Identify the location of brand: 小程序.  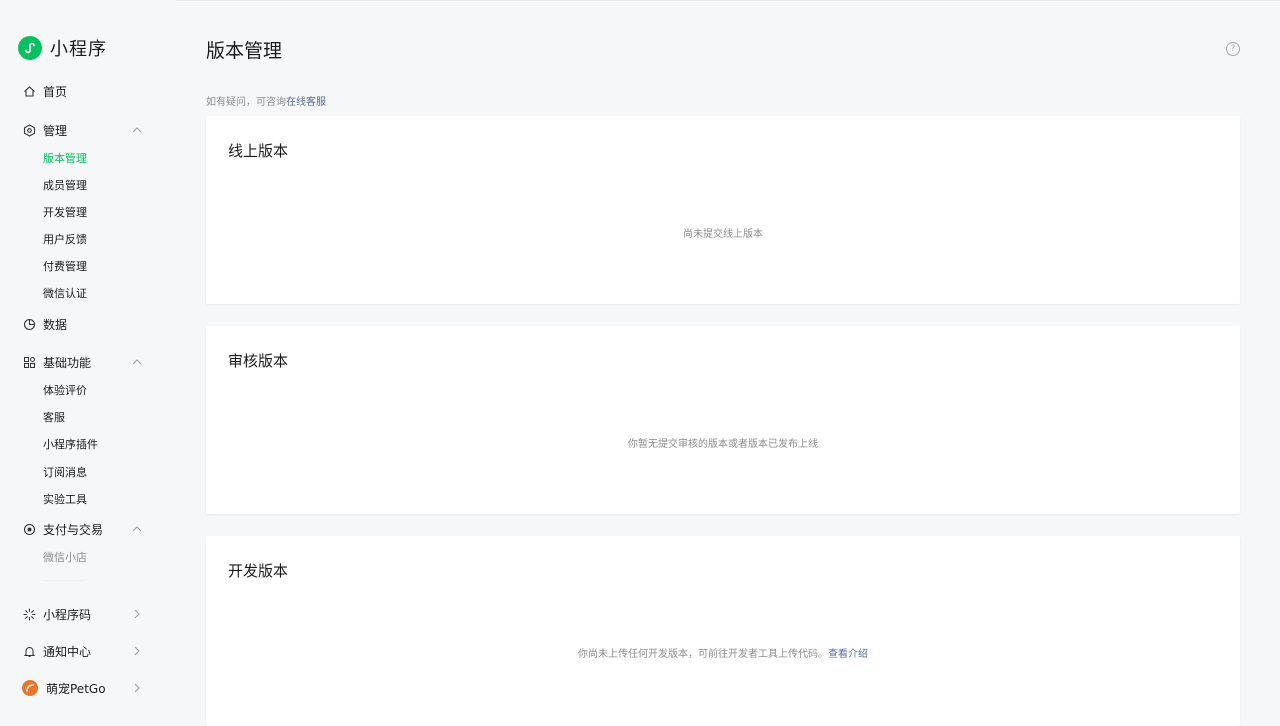
(62, 48).